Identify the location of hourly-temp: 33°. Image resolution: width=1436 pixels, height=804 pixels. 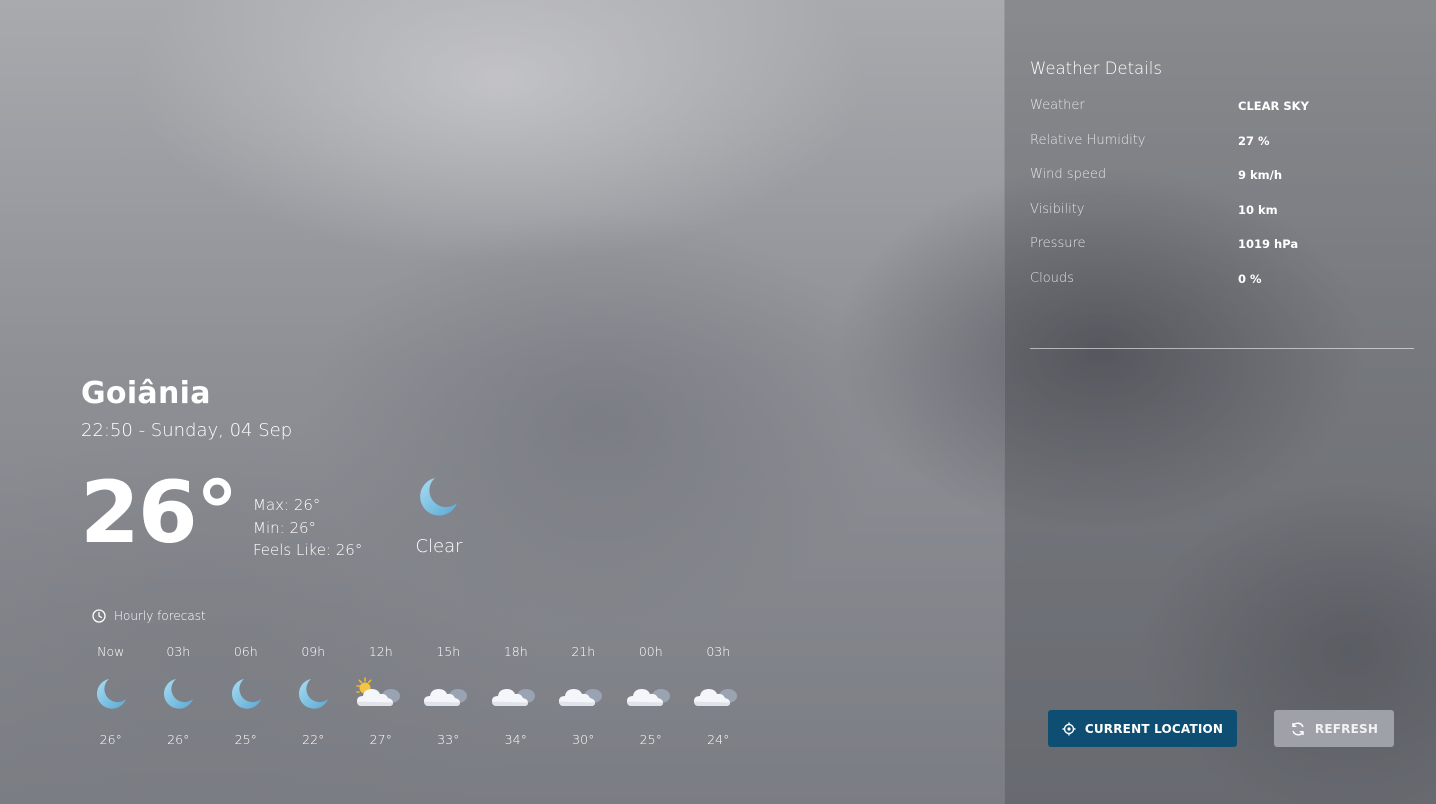
(448, 739).